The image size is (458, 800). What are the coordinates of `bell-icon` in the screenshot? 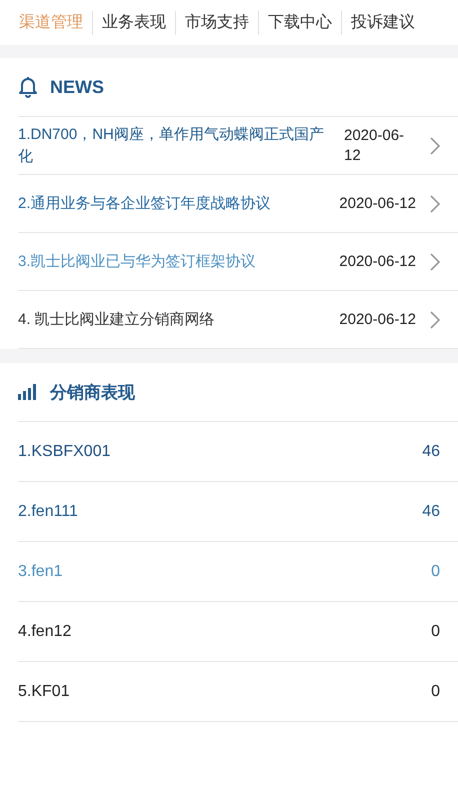 It's located at (28, 87).